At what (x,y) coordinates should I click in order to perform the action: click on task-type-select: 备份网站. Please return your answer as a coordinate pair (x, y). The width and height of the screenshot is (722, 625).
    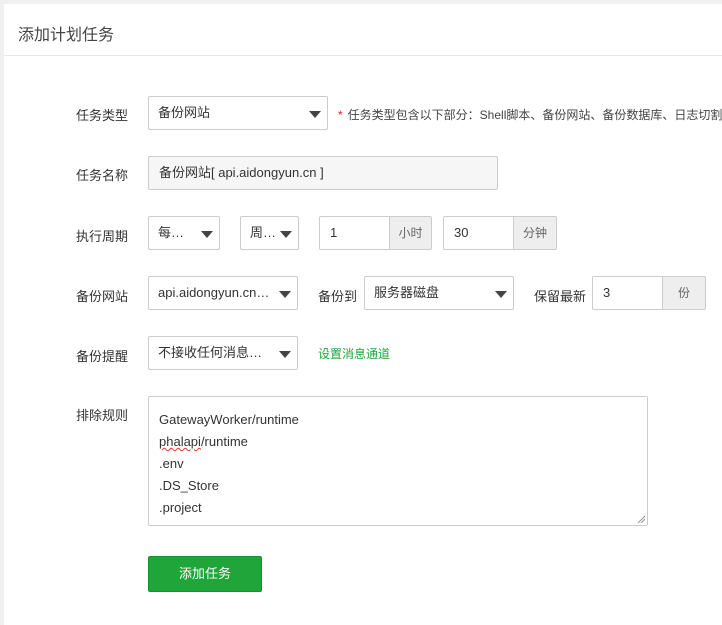
    Looking at the image, I should click on (238, 113).